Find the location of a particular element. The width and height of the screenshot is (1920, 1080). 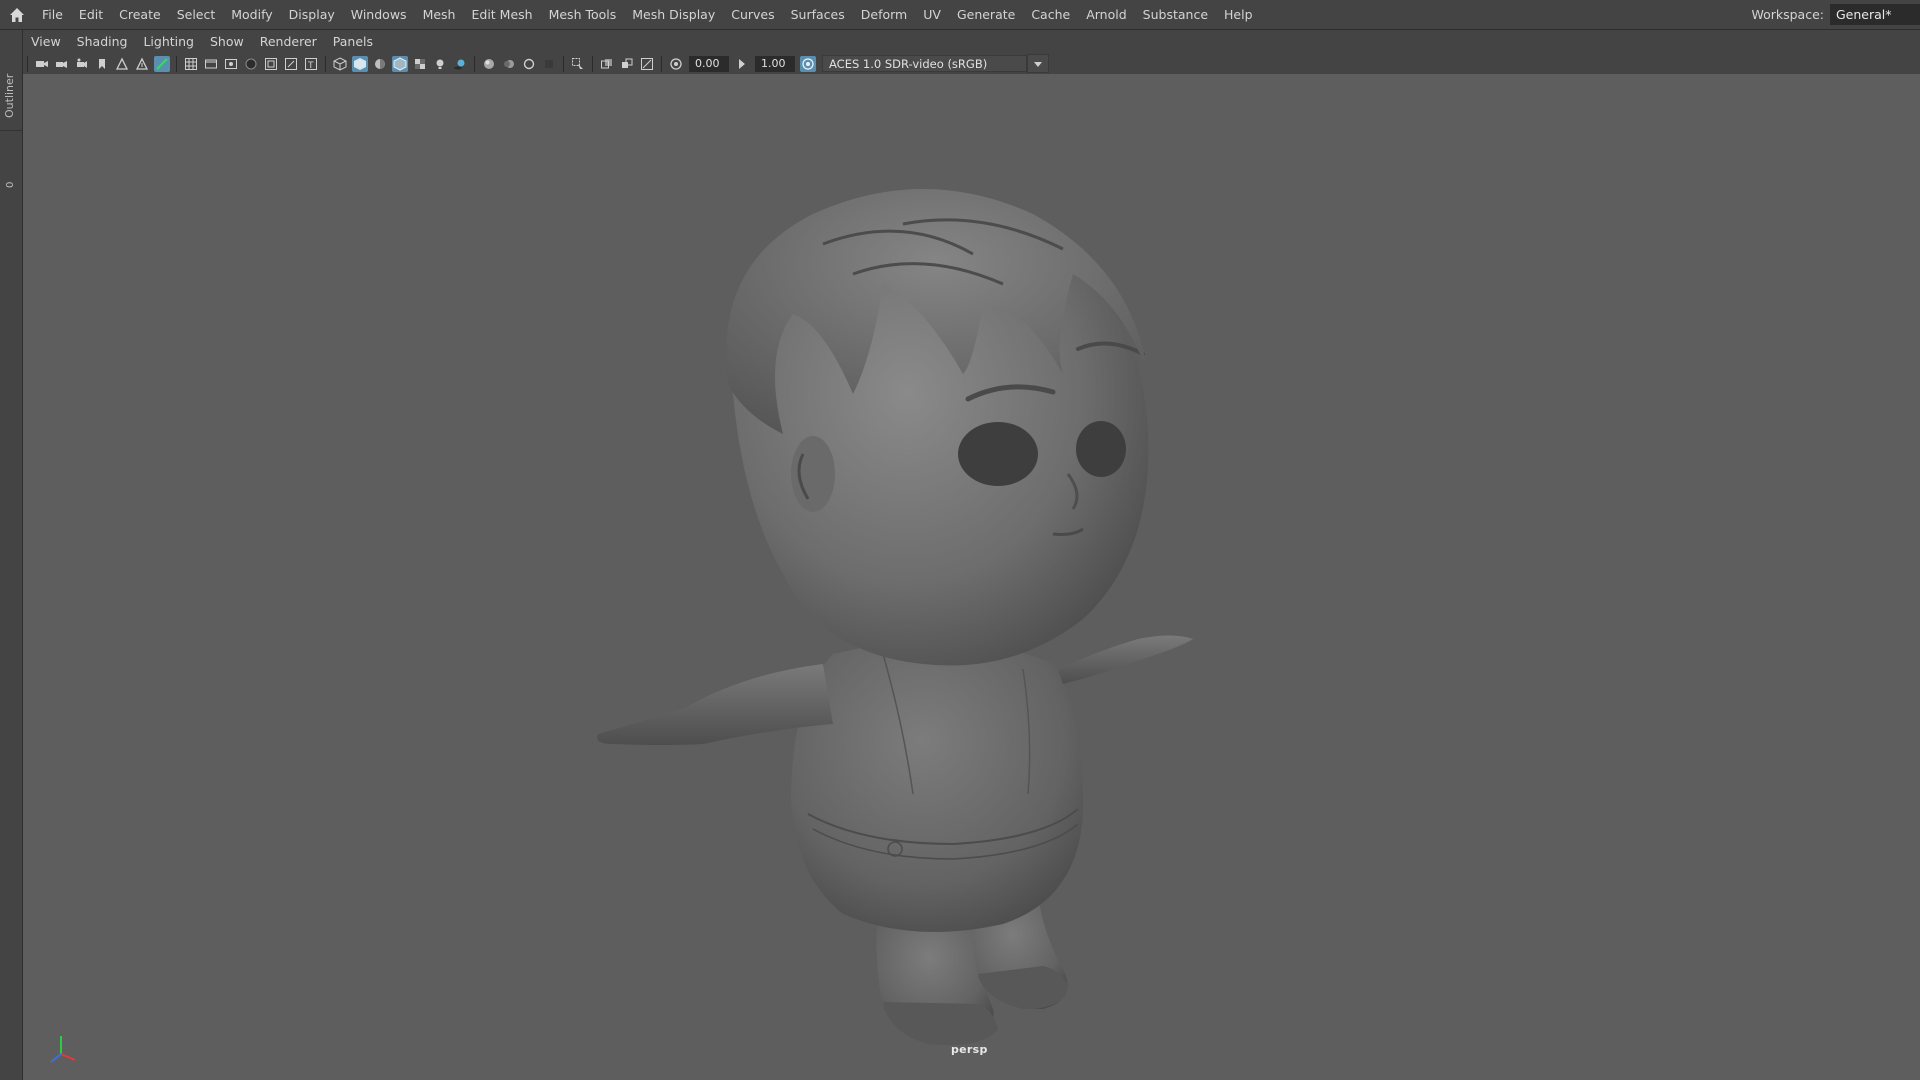

panel-menu-show: Show is located at coordinates (227, 41).